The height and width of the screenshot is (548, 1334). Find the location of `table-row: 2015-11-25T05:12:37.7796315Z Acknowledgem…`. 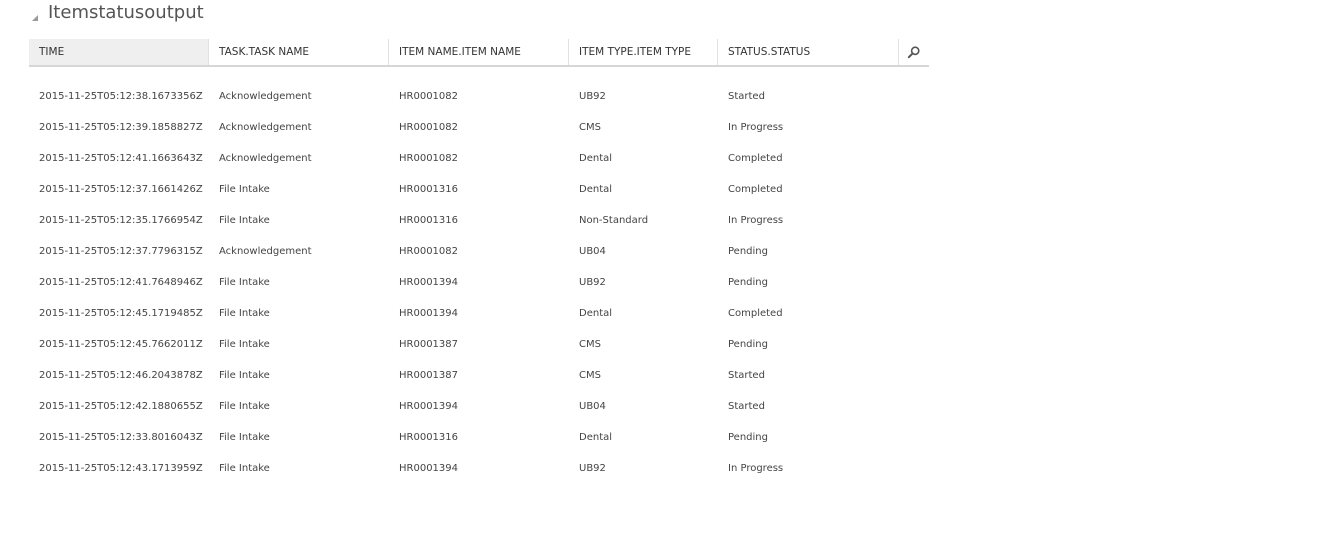

table-row: 2015-11-25T05:12:37.7796315Z Acknowledgem… is located at coordinates (479, 251).